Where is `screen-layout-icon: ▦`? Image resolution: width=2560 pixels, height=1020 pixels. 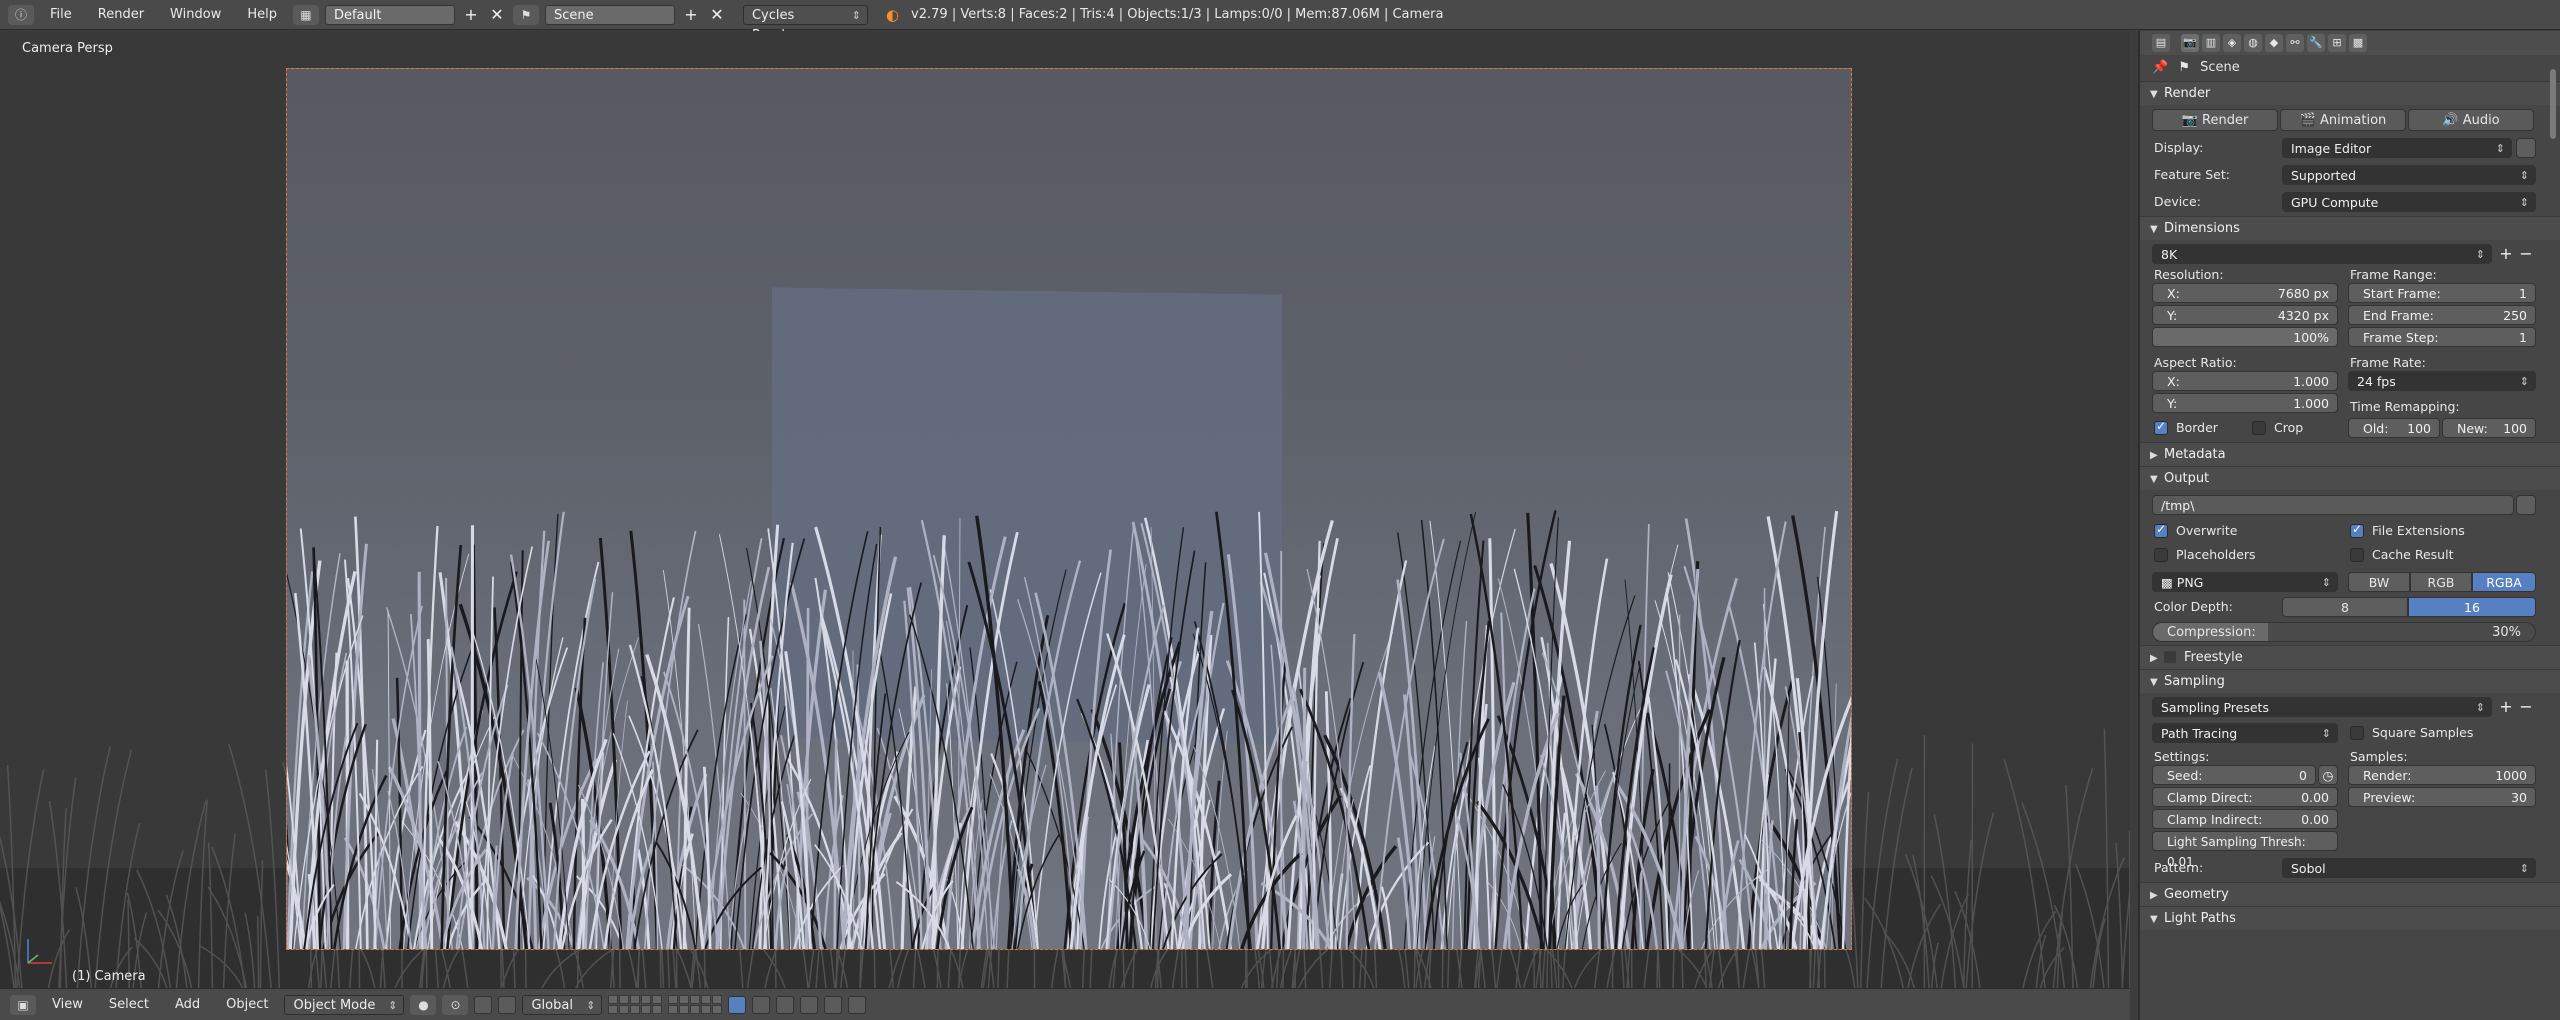
screen-layout-icon: ▦ is located at coordinates (305, 14).